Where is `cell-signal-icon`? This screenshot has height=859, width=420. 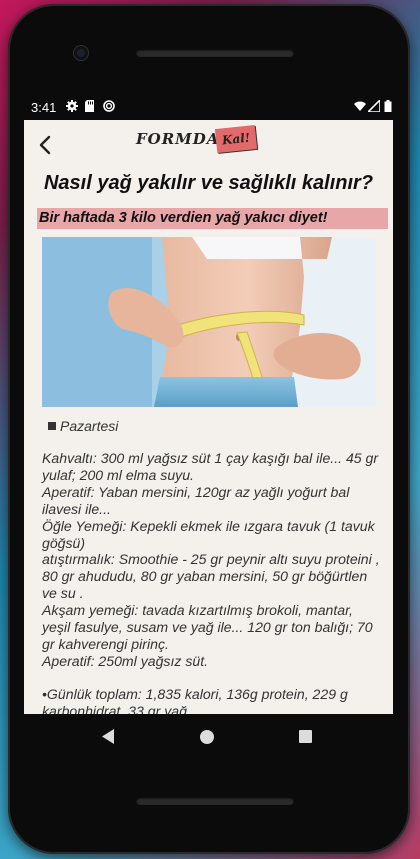 cell-signal-icon is located at coordinates (374, 106).